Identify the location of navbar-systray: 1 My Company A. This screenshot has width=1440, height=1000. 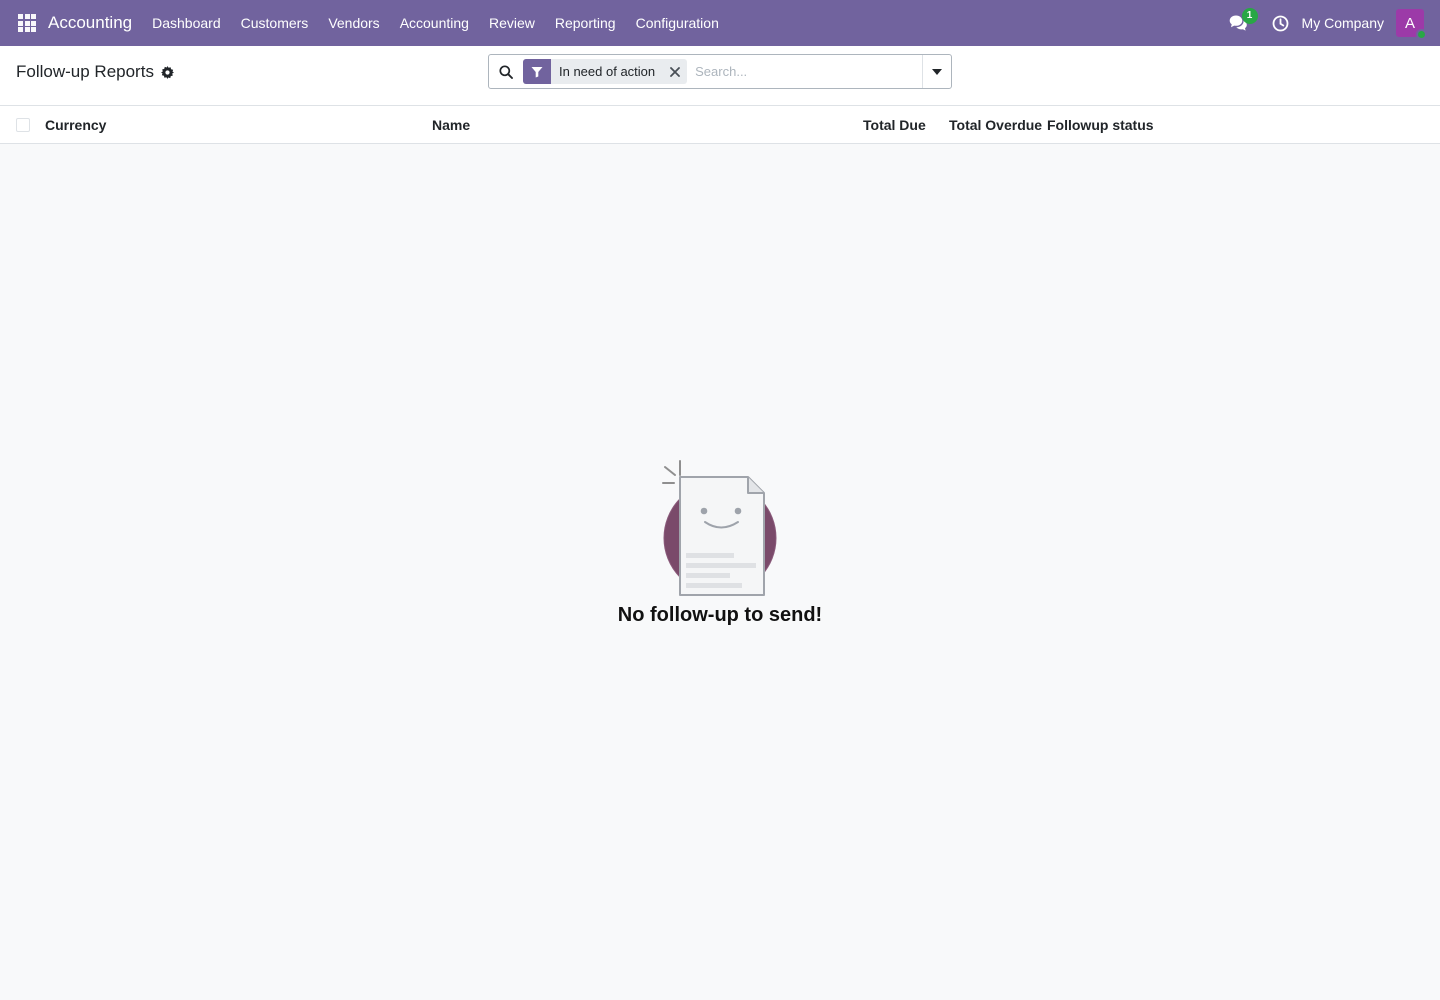
(1333, 23).